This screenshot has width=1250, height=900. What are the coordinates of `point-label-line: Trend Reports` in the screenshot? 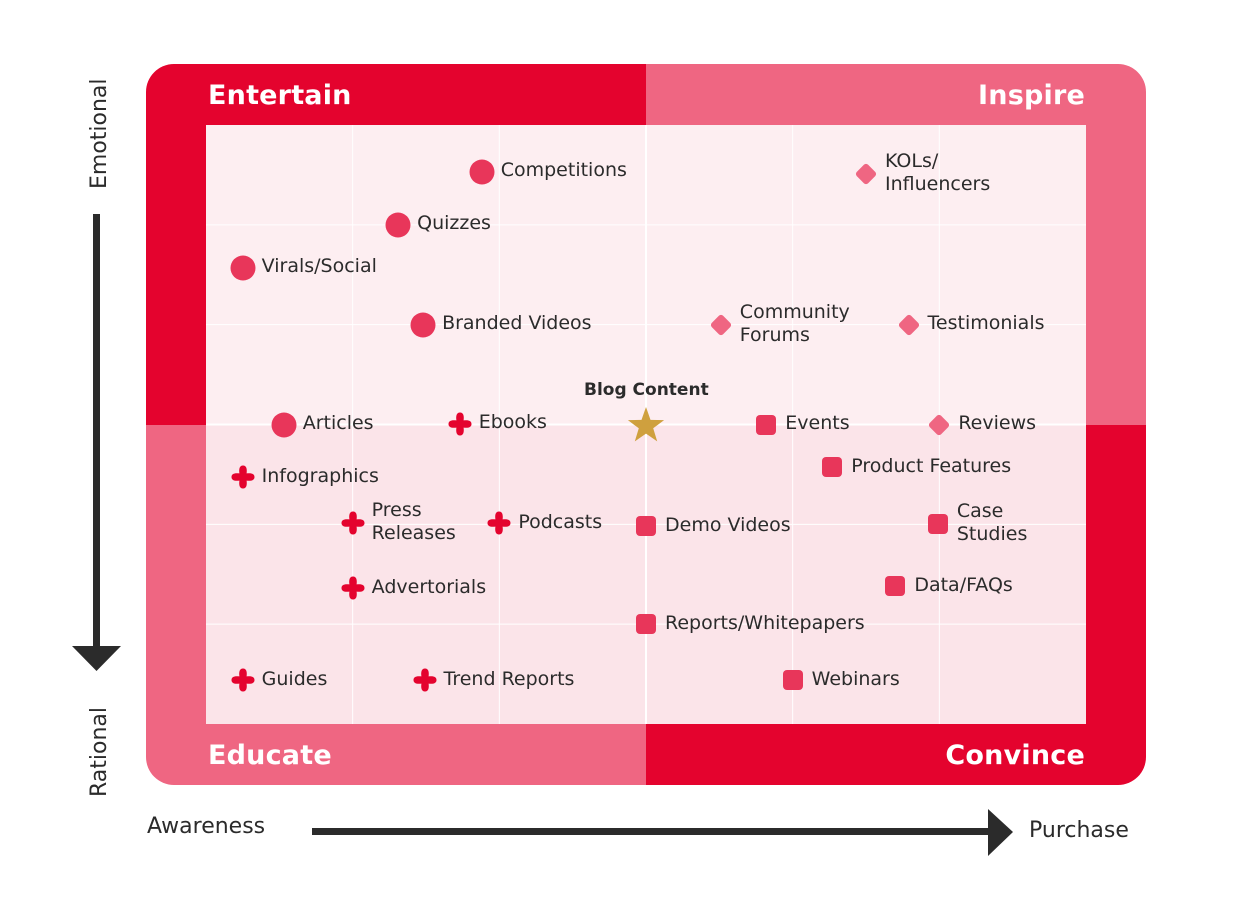 It's located at (509, 678).